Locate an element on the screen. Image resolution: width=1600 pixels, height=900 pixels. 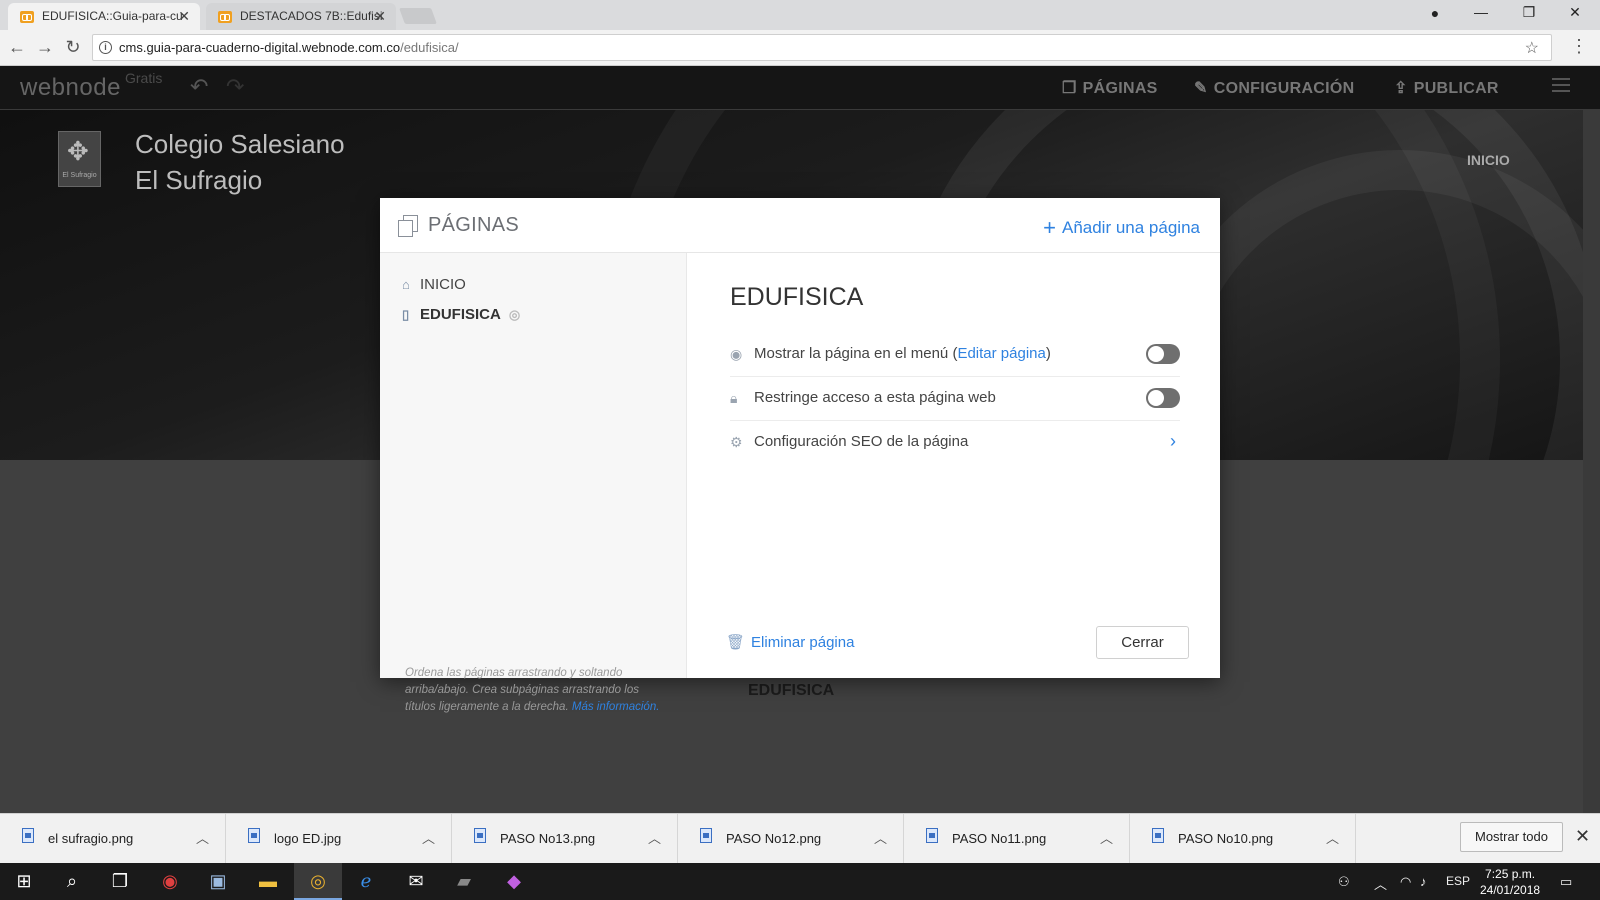
reload-icon: ↻ is located at coordinates (73, 47).